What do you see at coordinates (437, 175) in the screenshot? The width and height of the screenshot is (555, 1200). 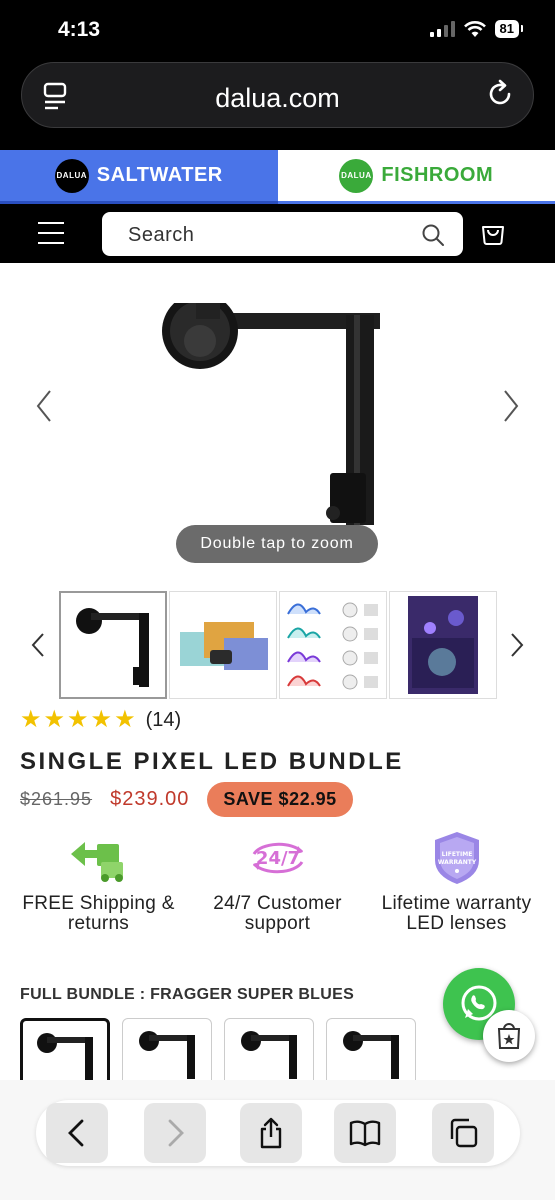 I see `tab-fishroom-label: FISHROOM` at bounding box center [437, 175].